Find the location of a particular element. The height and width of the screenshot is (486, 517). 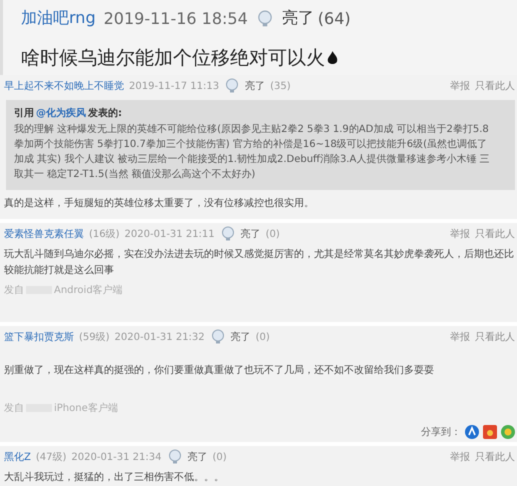

reply-text: 真的是这样，手短腿短的英雄位移太重要了，没有位移减控也很实用。 is located at coordinates (159, 203).